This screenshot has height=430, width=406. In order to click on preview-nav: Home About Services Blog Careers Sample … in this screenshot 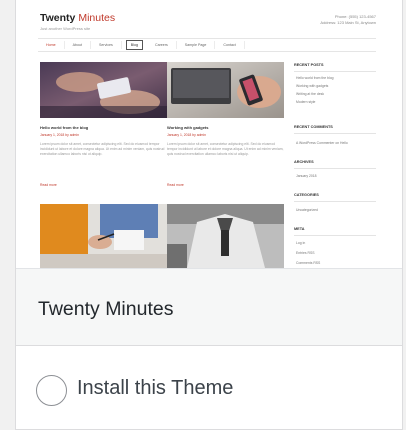, I will do `click(207, 45)`.